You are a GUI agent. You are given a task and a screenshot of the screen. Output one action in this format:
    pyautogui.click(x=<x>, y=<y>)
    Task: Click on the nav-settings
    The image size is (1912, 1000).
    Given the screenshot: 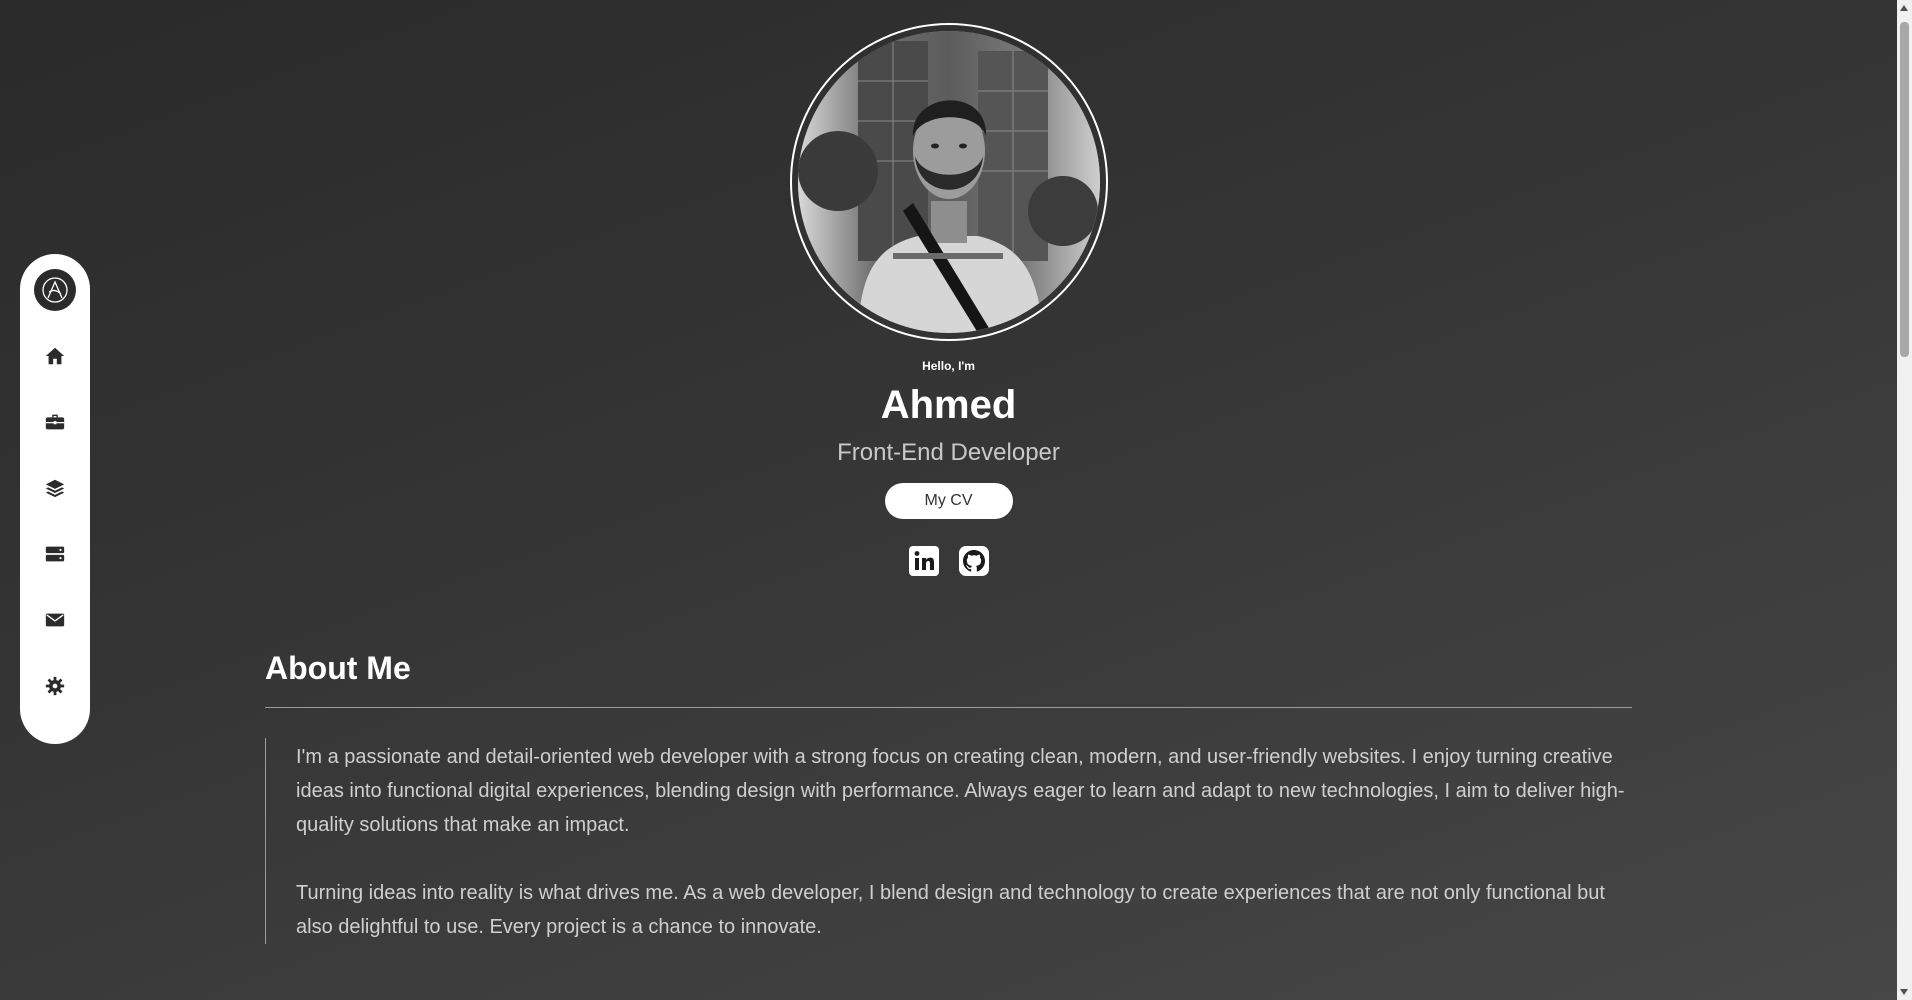 What is the action you would take?
    pyautogui.click(x=55, y=686)
    